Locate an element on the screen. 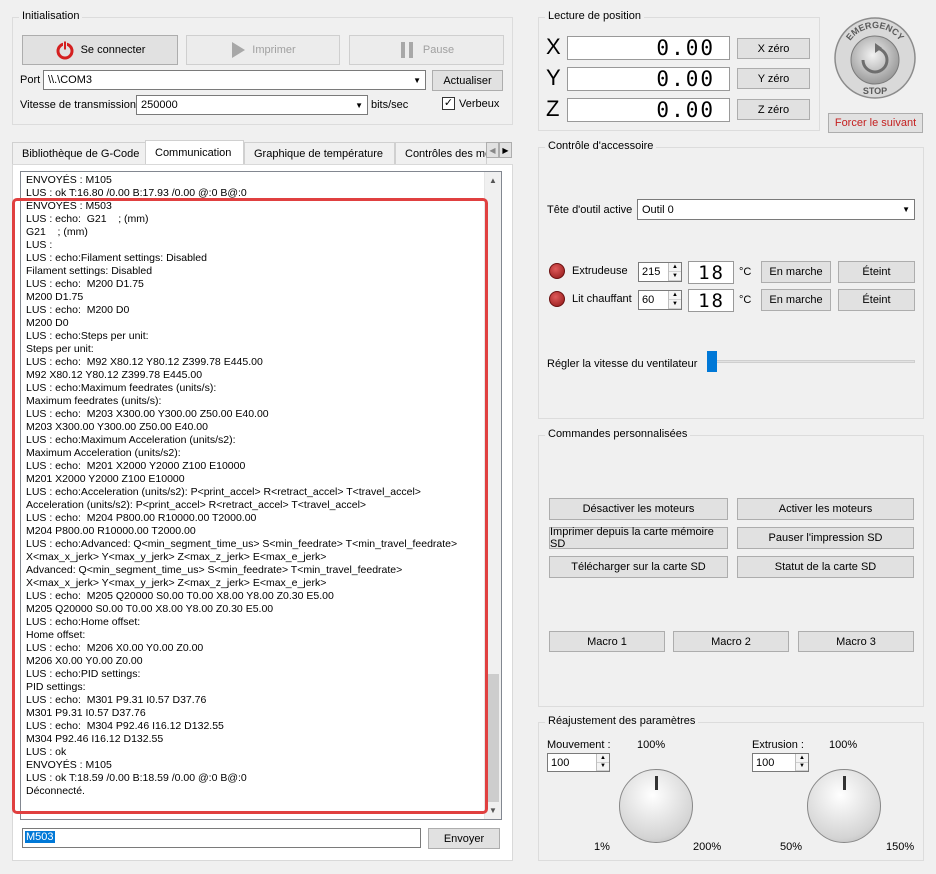  extruder-target-input: 215 ▲ ▼ is located at coordinates (660, 272).